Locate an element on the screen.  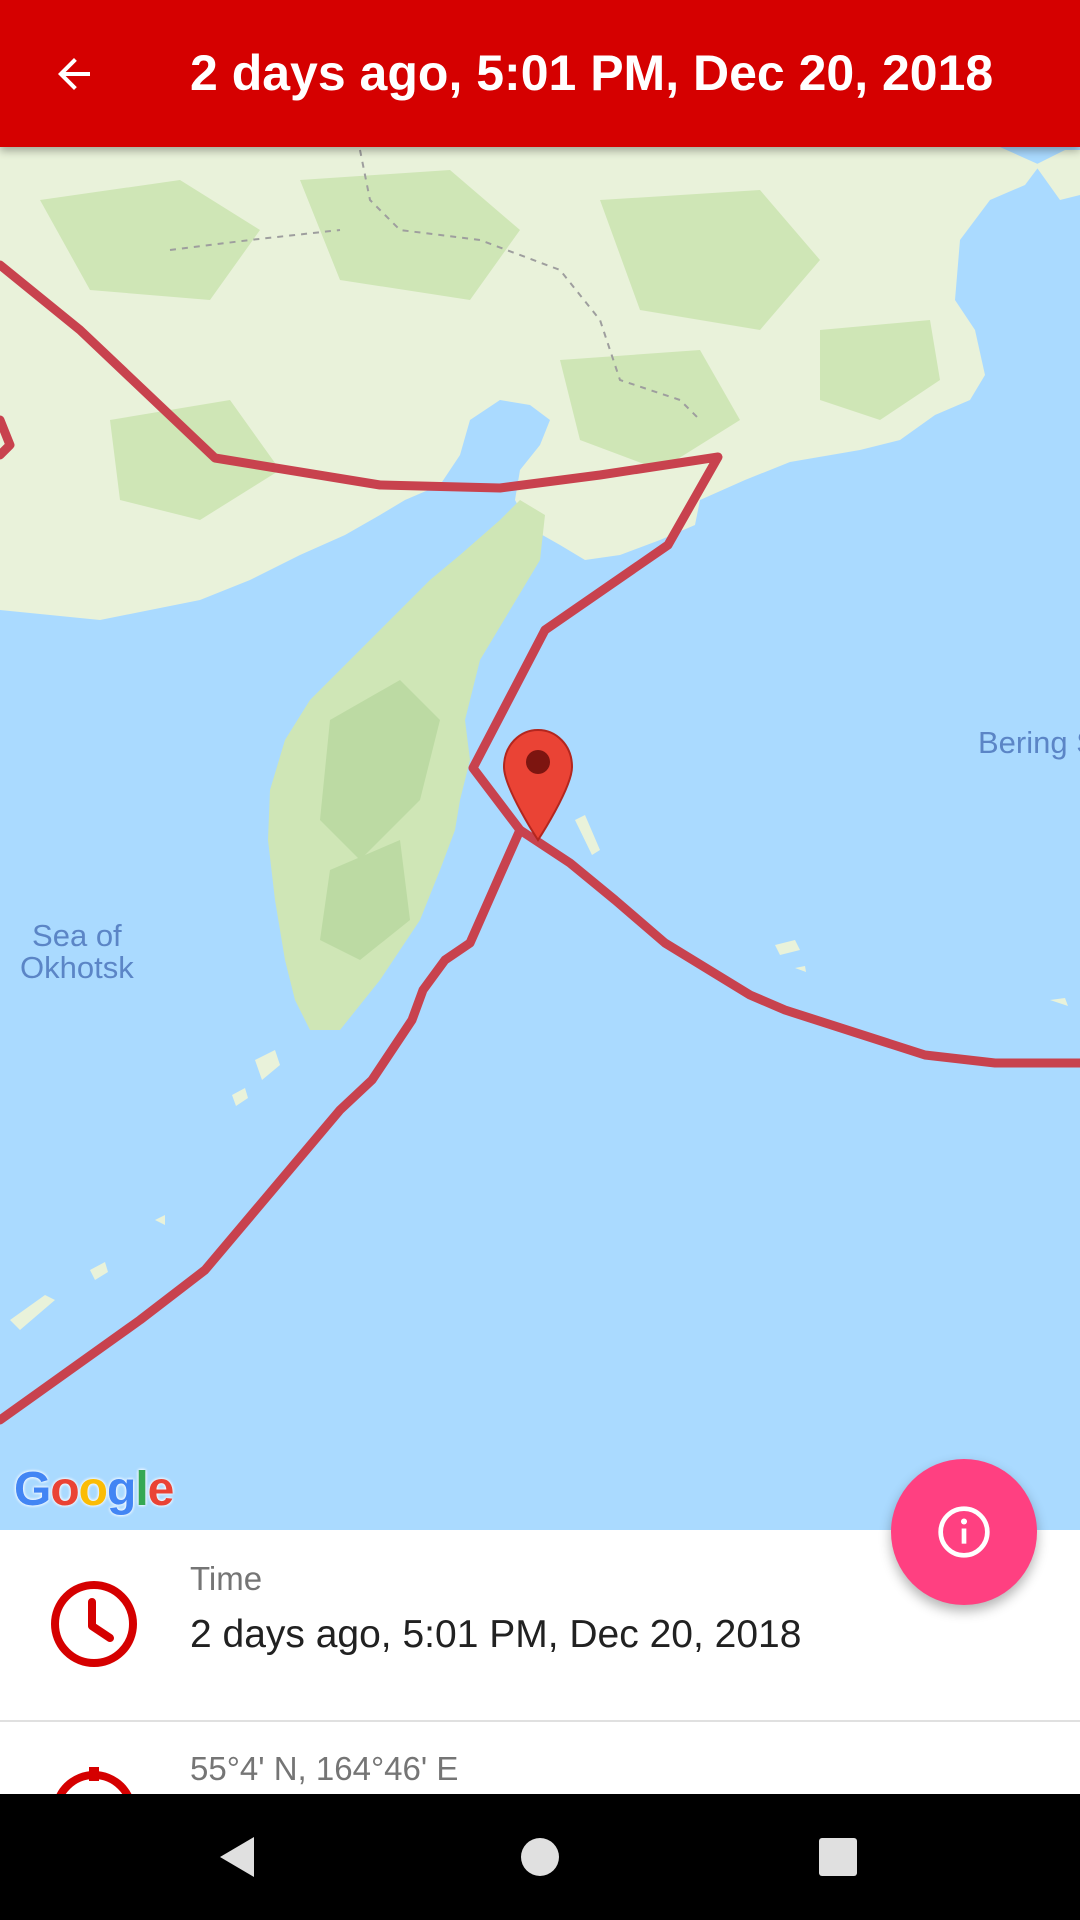
info-fab-button is located at coordinates (964, 1532).